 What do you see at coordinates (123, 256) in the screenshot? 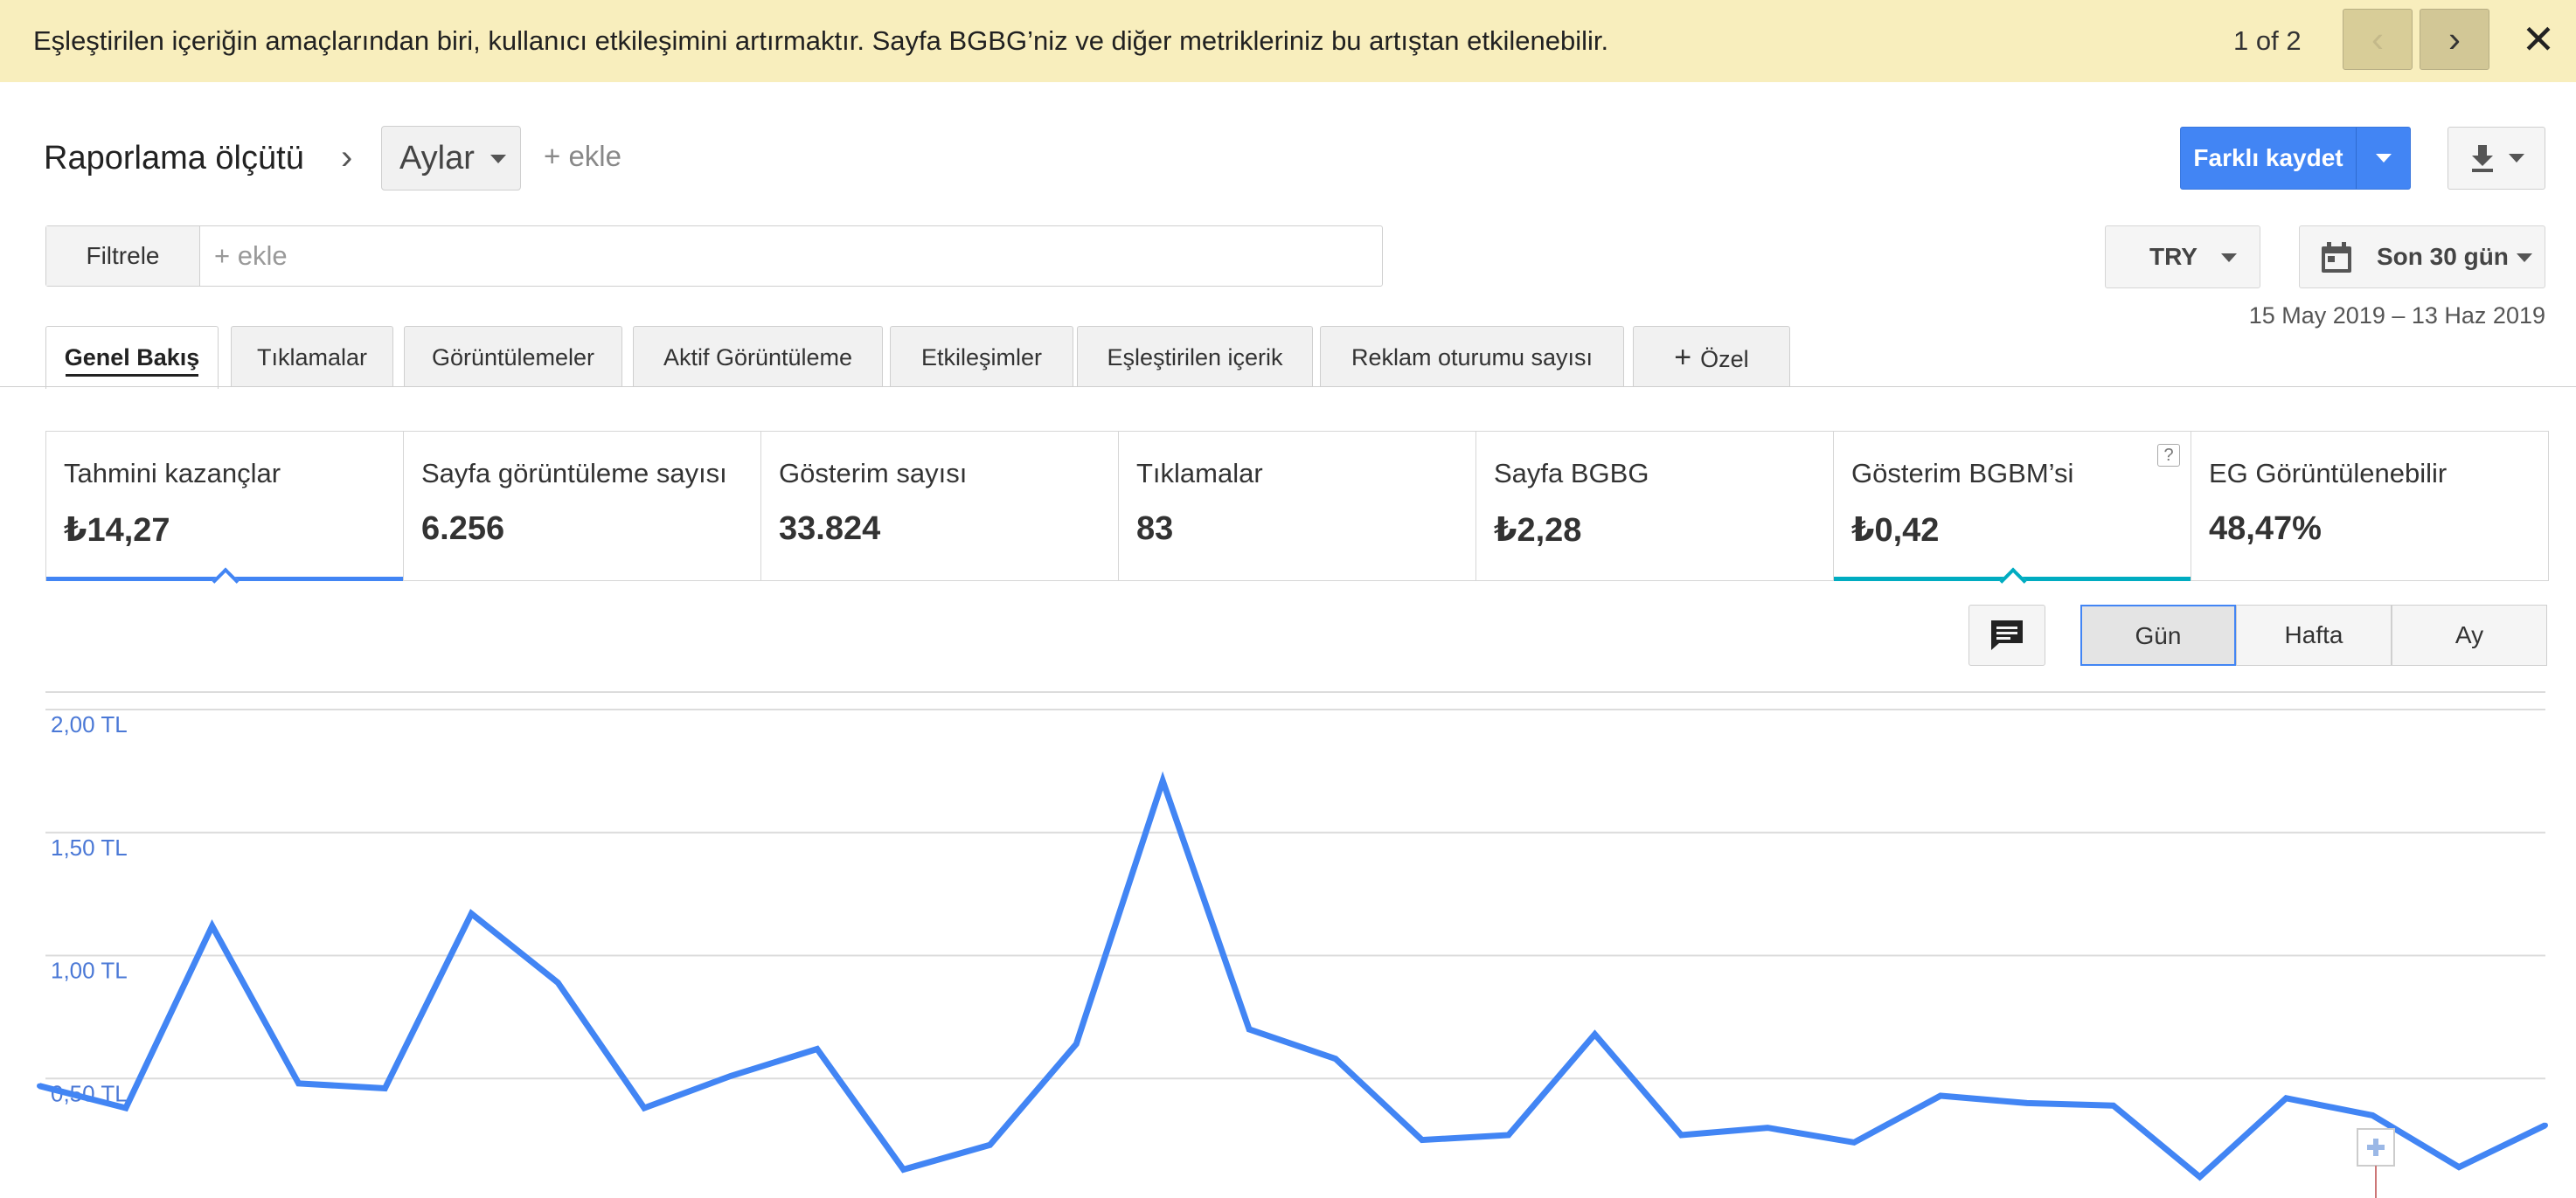
I see `filter-label: Filtrele` at bounding box center [123, 256].